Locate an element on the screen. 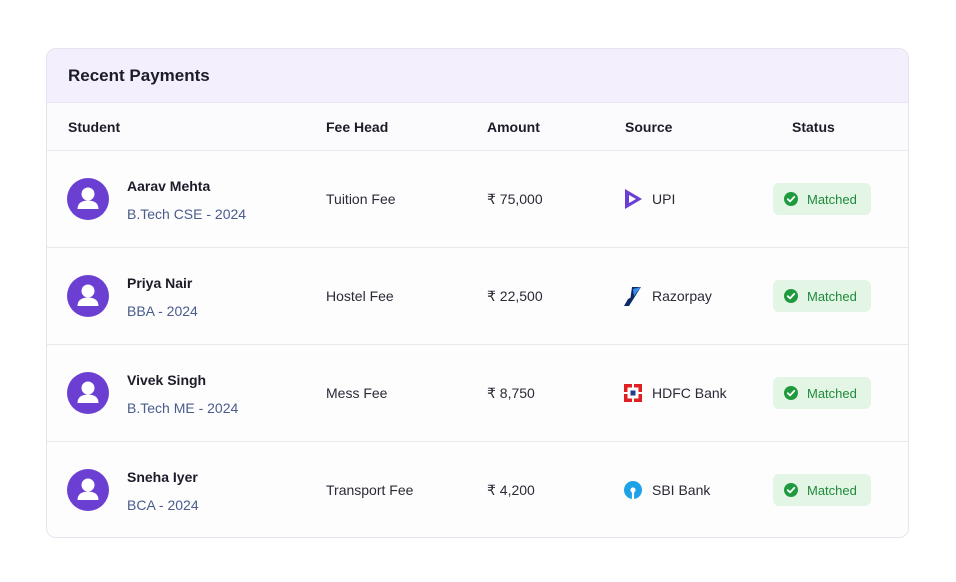 The image size is (956, 582). fee-head: Hostel Fee is located at coordinates (360, 296).